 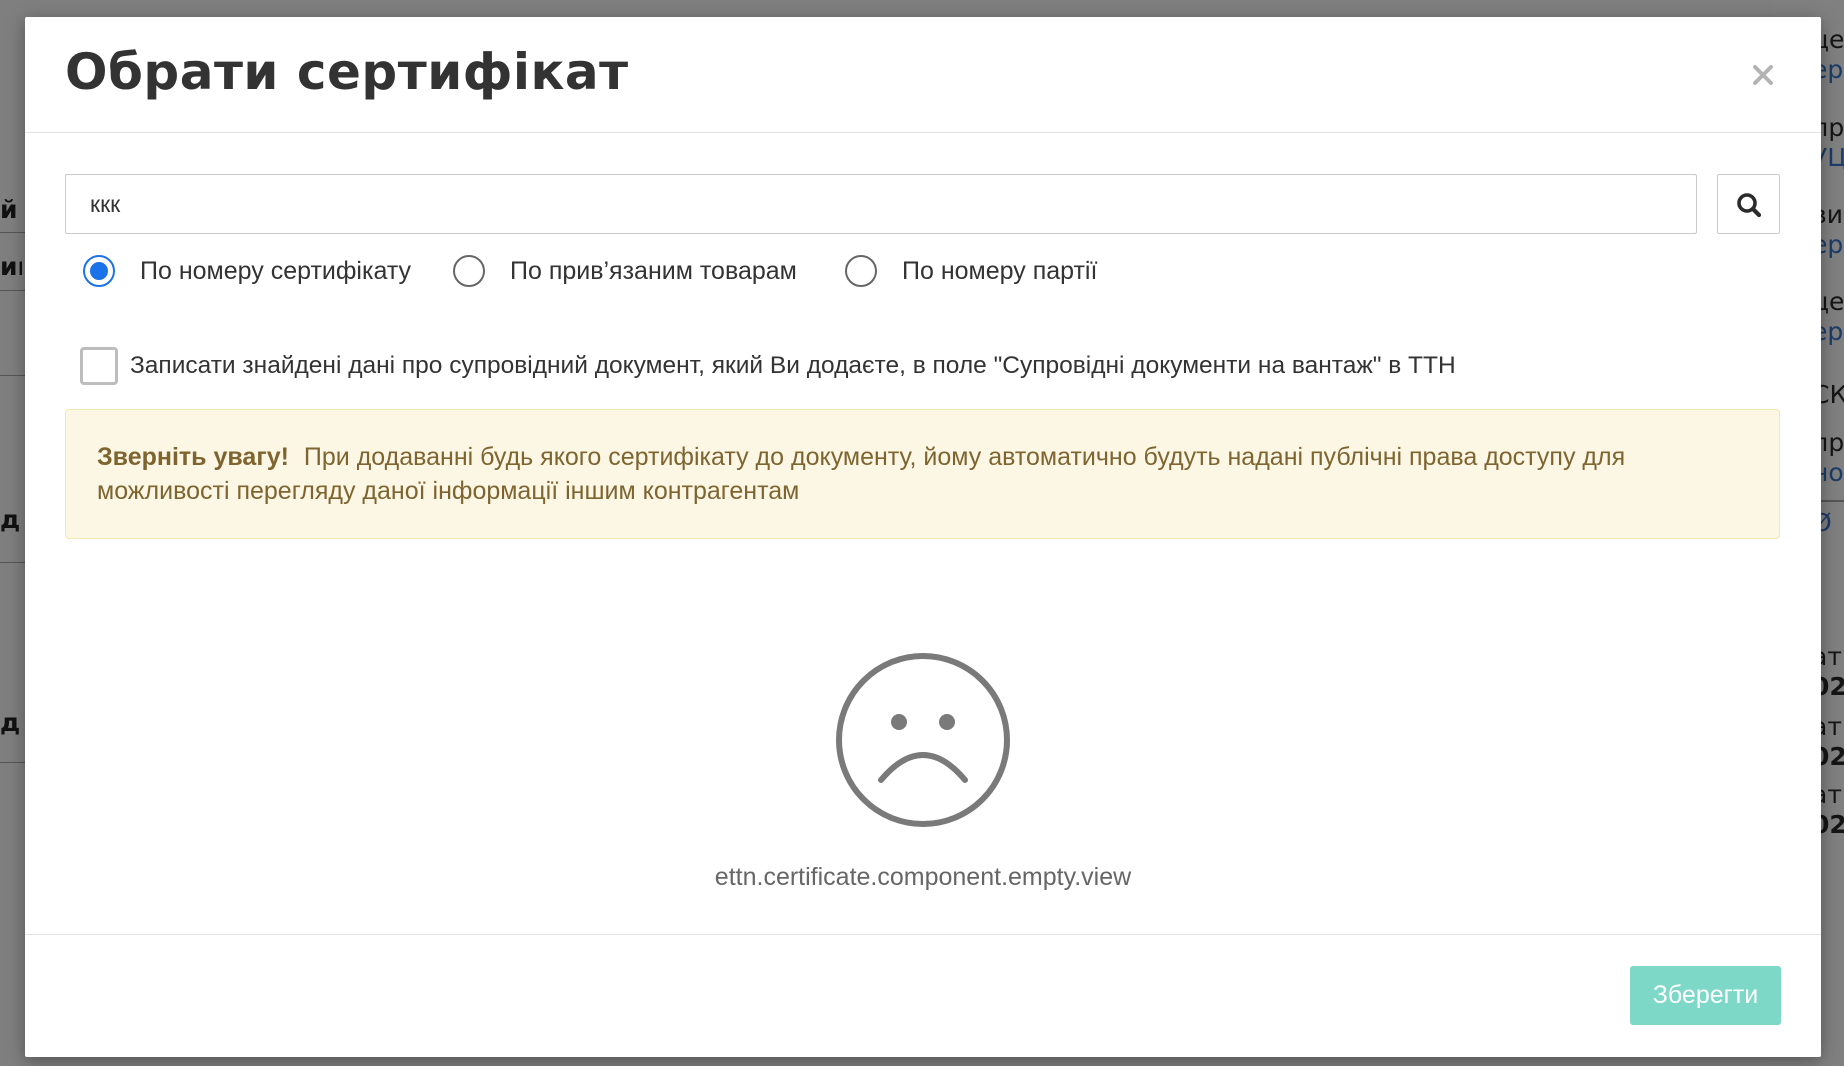 I want to click on certificate-search-input, so click(x=881, y=204).